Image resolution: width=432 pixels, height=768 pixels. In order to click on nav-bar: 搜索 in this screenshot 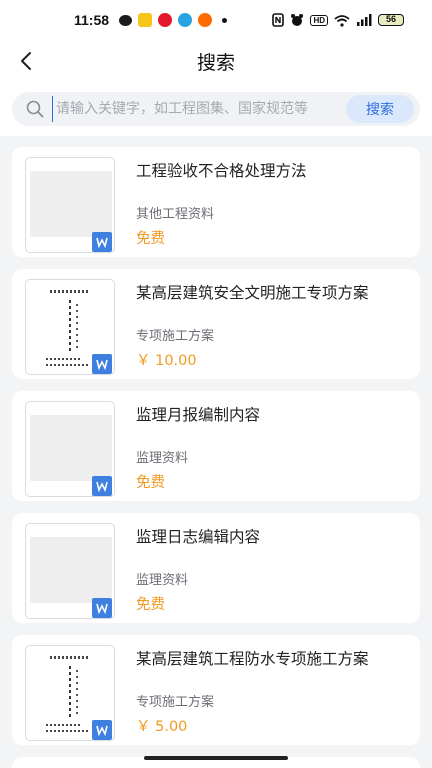, I will do `click(216, 61)`.